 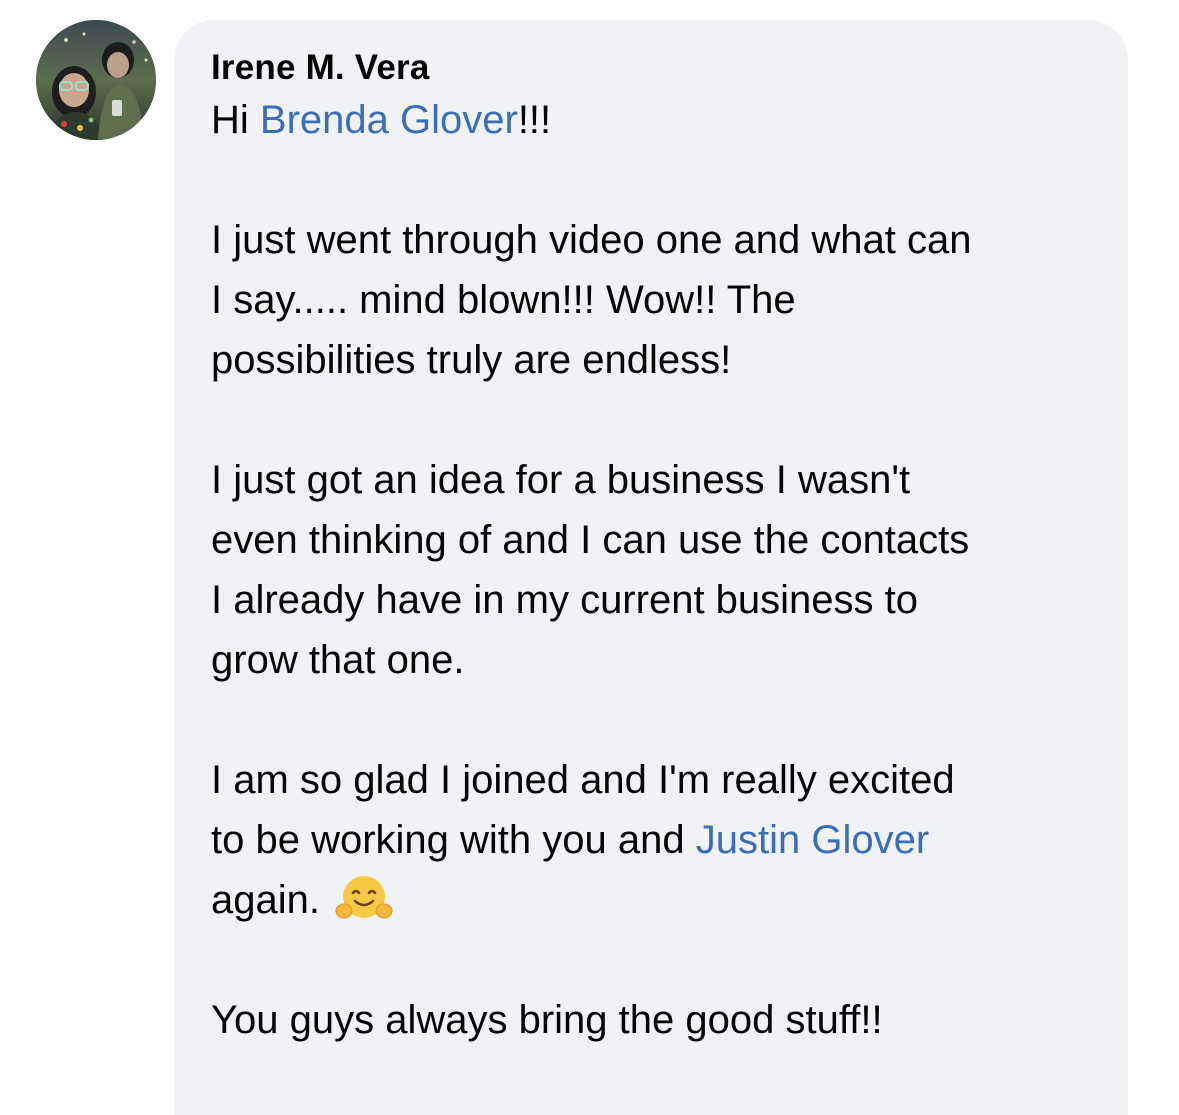 I want to click on mention-brenda-glover: Brenda Glover, so click(x=389, y=120).